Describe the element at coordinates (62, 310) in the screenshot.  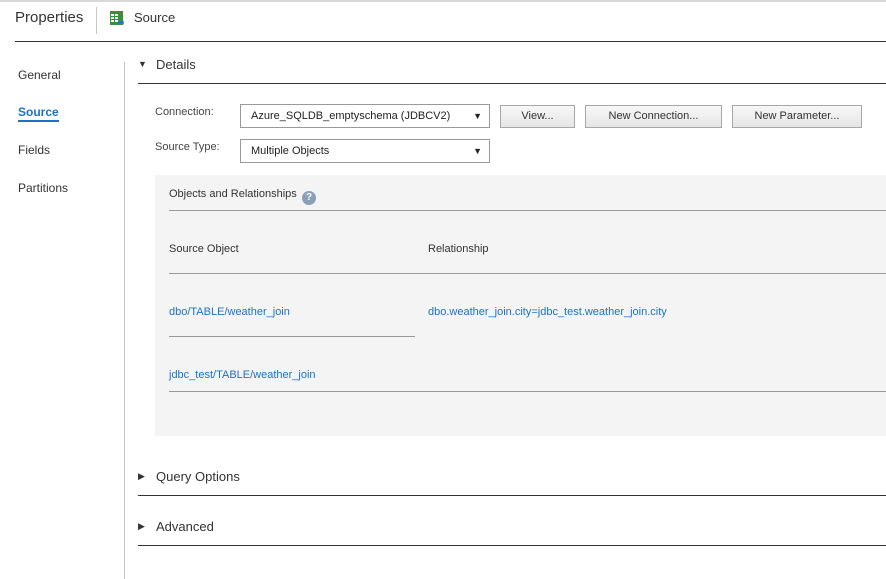
I see `properties-side-nav: General Source Fields Partitions` at that location.